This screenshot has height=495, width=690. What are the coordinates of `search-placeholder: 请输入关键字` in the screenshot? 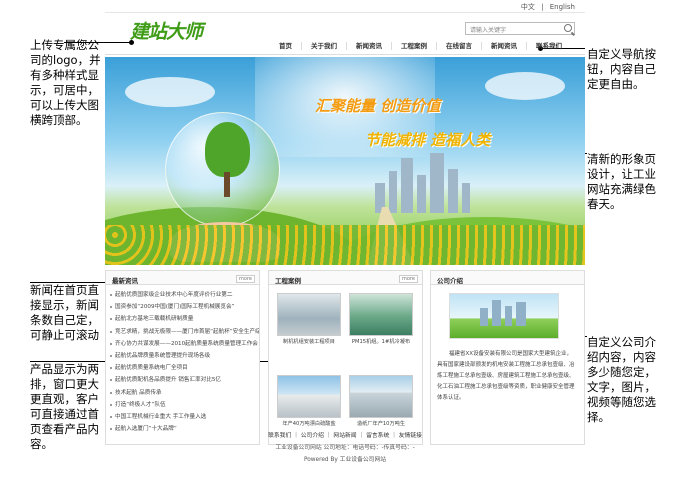 It's located at (488, 30).